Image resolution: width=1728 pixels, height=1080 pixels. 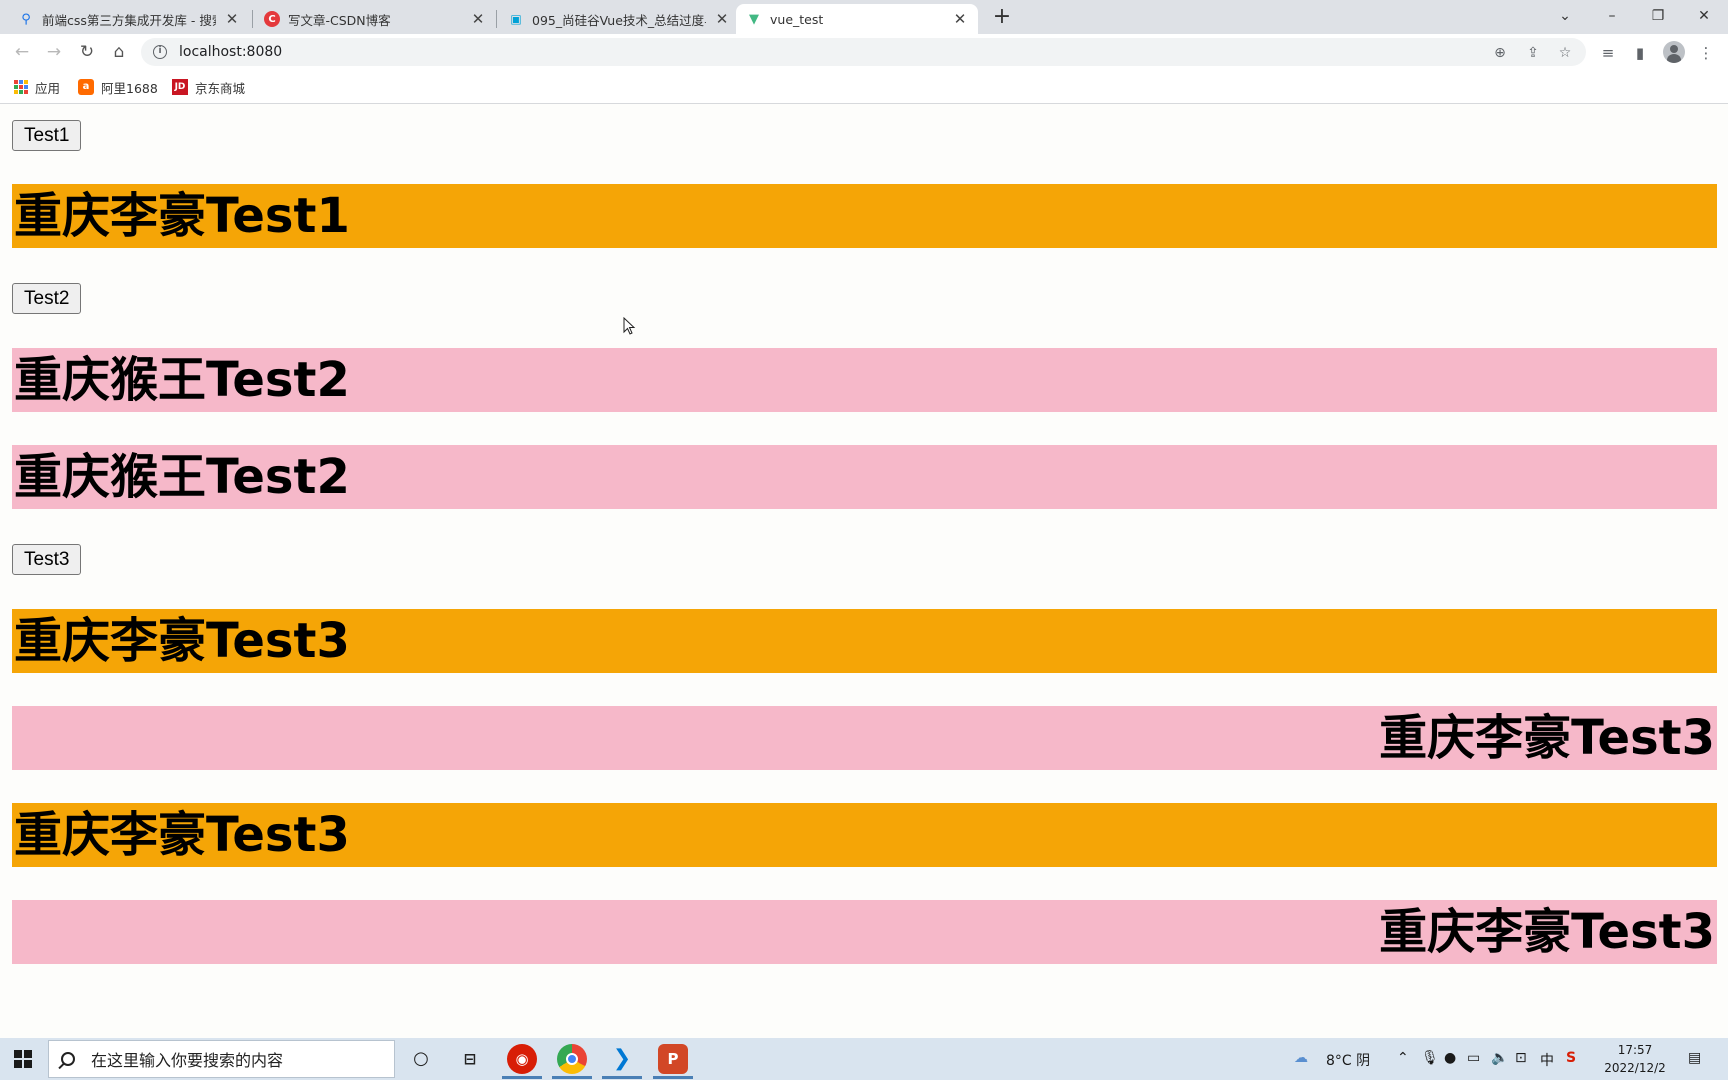 What do you see at coordinates (1694, 1058) in the screenshot?
I see `notification-icon: ▤` at bounding box center [1694, 1058].